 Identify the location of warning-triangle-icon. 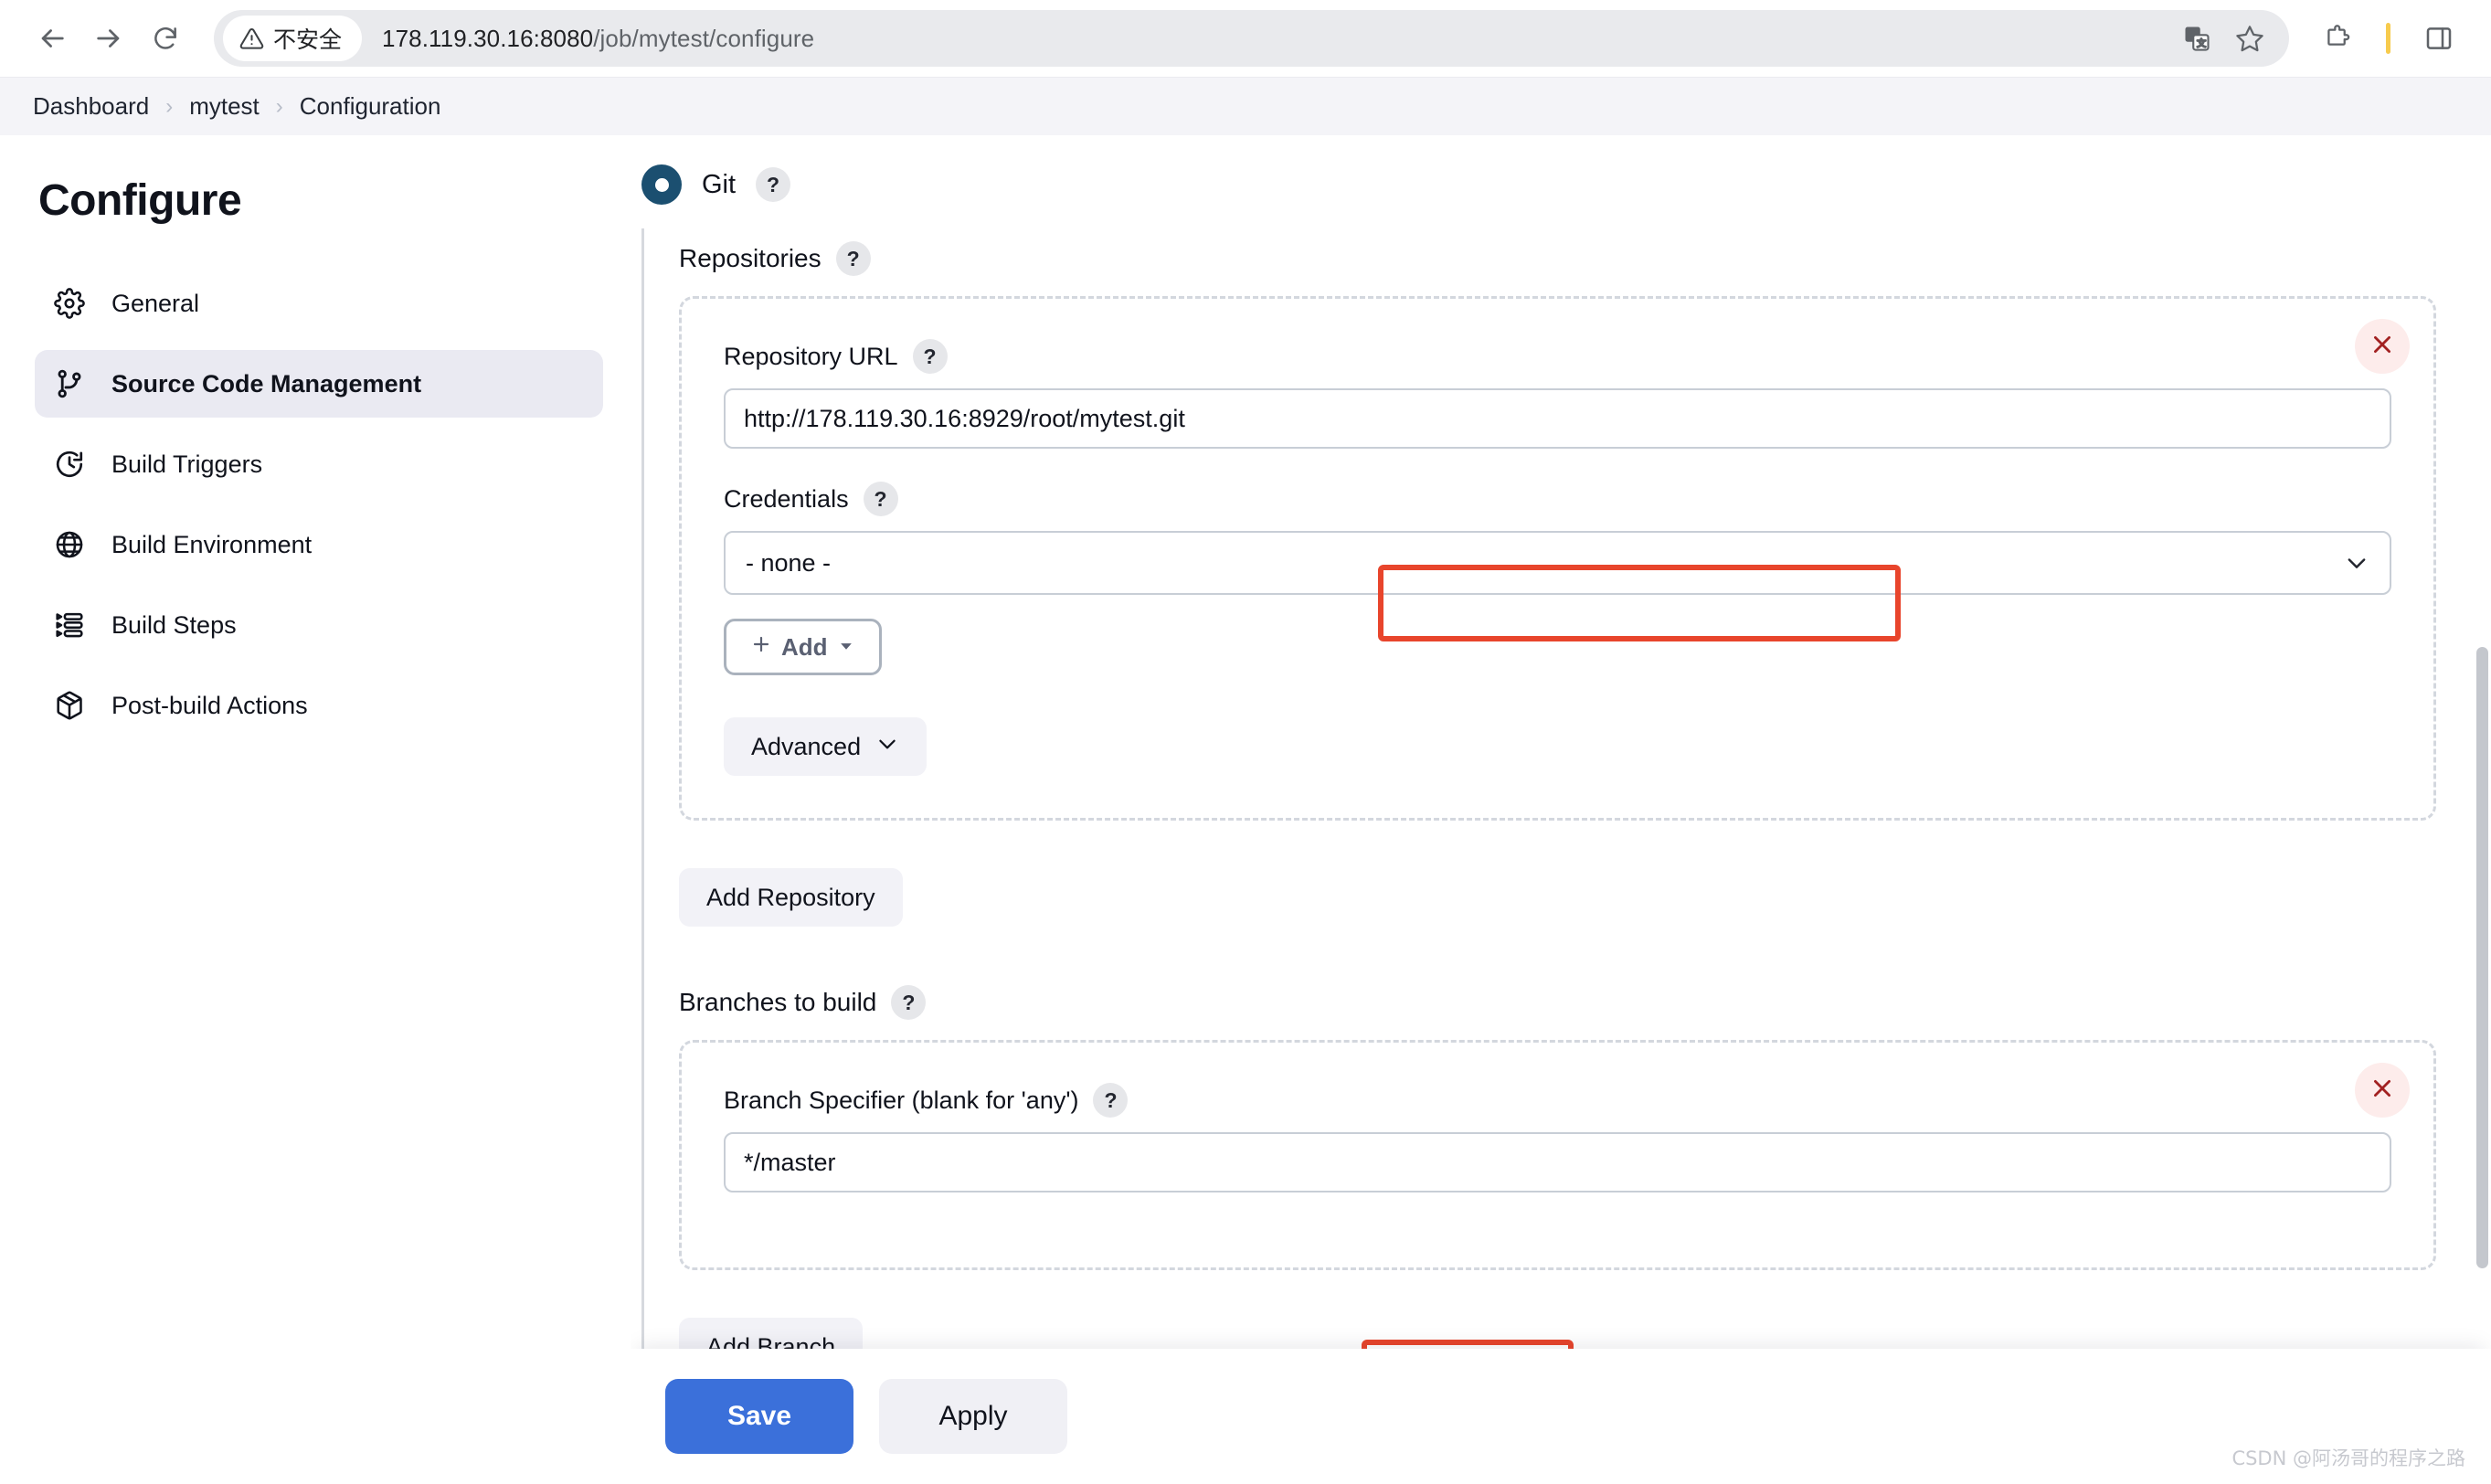
(252, 39).